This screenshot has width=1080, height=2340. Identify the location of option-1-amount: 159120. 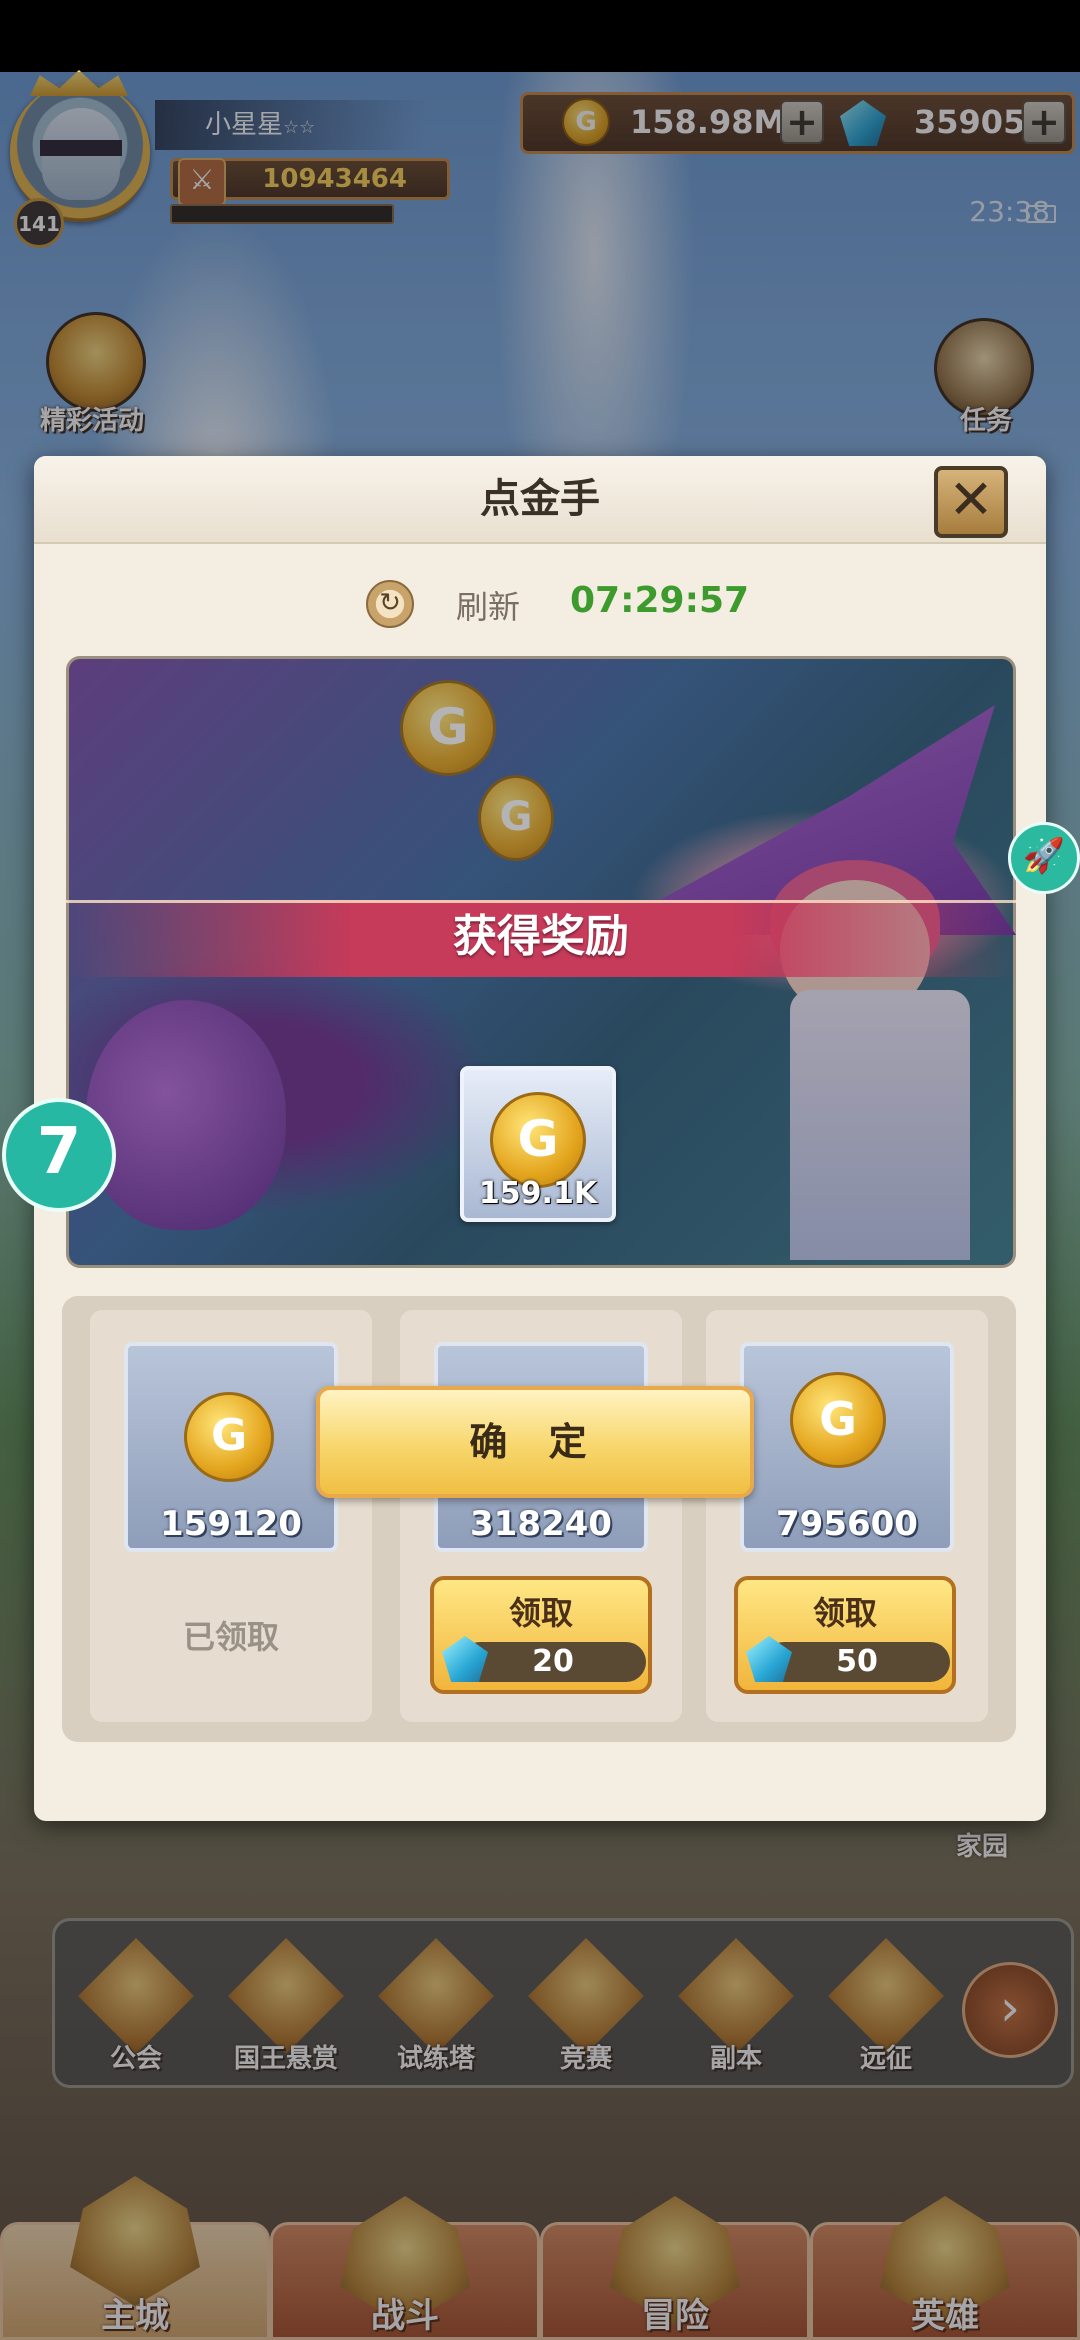
(231, 1524).